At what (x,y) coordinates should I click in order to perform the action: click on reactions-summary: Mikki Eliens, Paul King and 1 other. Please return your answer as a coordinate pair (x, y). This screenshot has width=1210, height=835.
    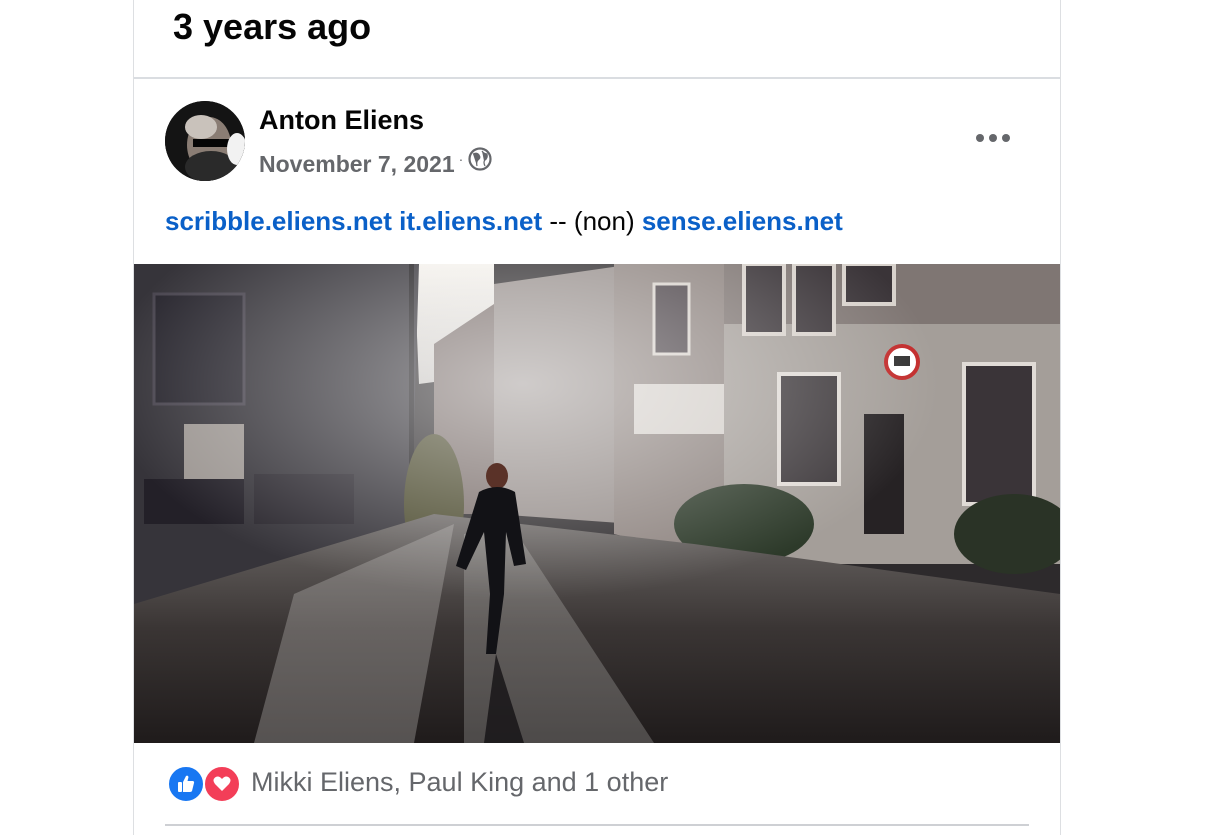
    Looking at the image, I should click on (417, 782).